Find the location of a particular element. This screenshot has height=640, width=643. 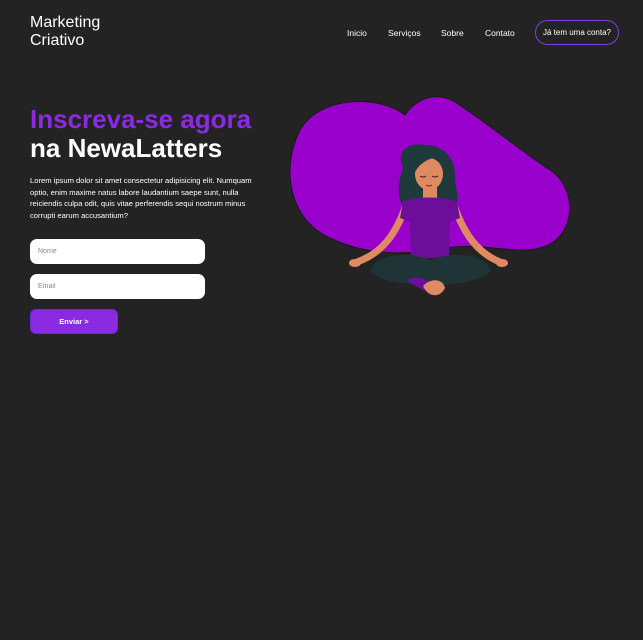

login-button: Já tem uma conta? is located at coordinates (577, 32).